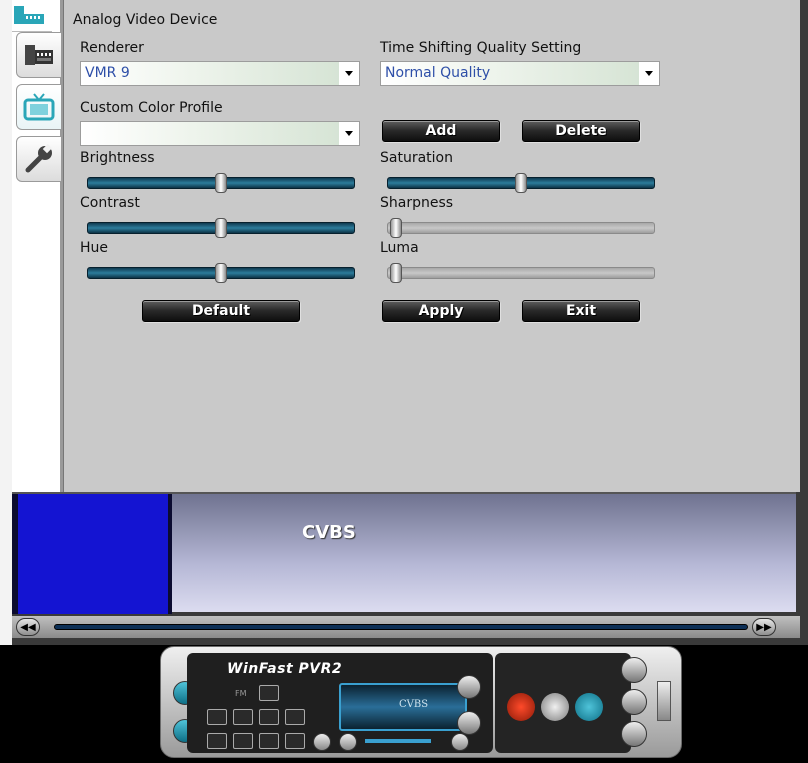 This screenshot has height=763, width=808. I want to click on renderer-value: VMR 9, so click(107, 73).